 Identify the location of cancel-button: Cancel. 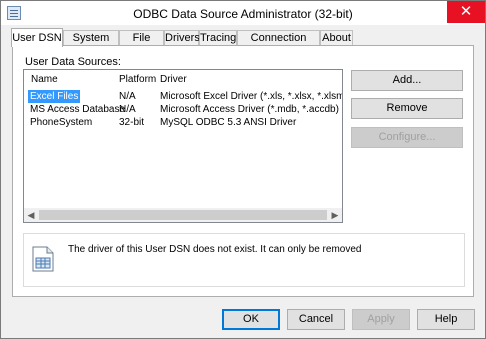
(316, 319).